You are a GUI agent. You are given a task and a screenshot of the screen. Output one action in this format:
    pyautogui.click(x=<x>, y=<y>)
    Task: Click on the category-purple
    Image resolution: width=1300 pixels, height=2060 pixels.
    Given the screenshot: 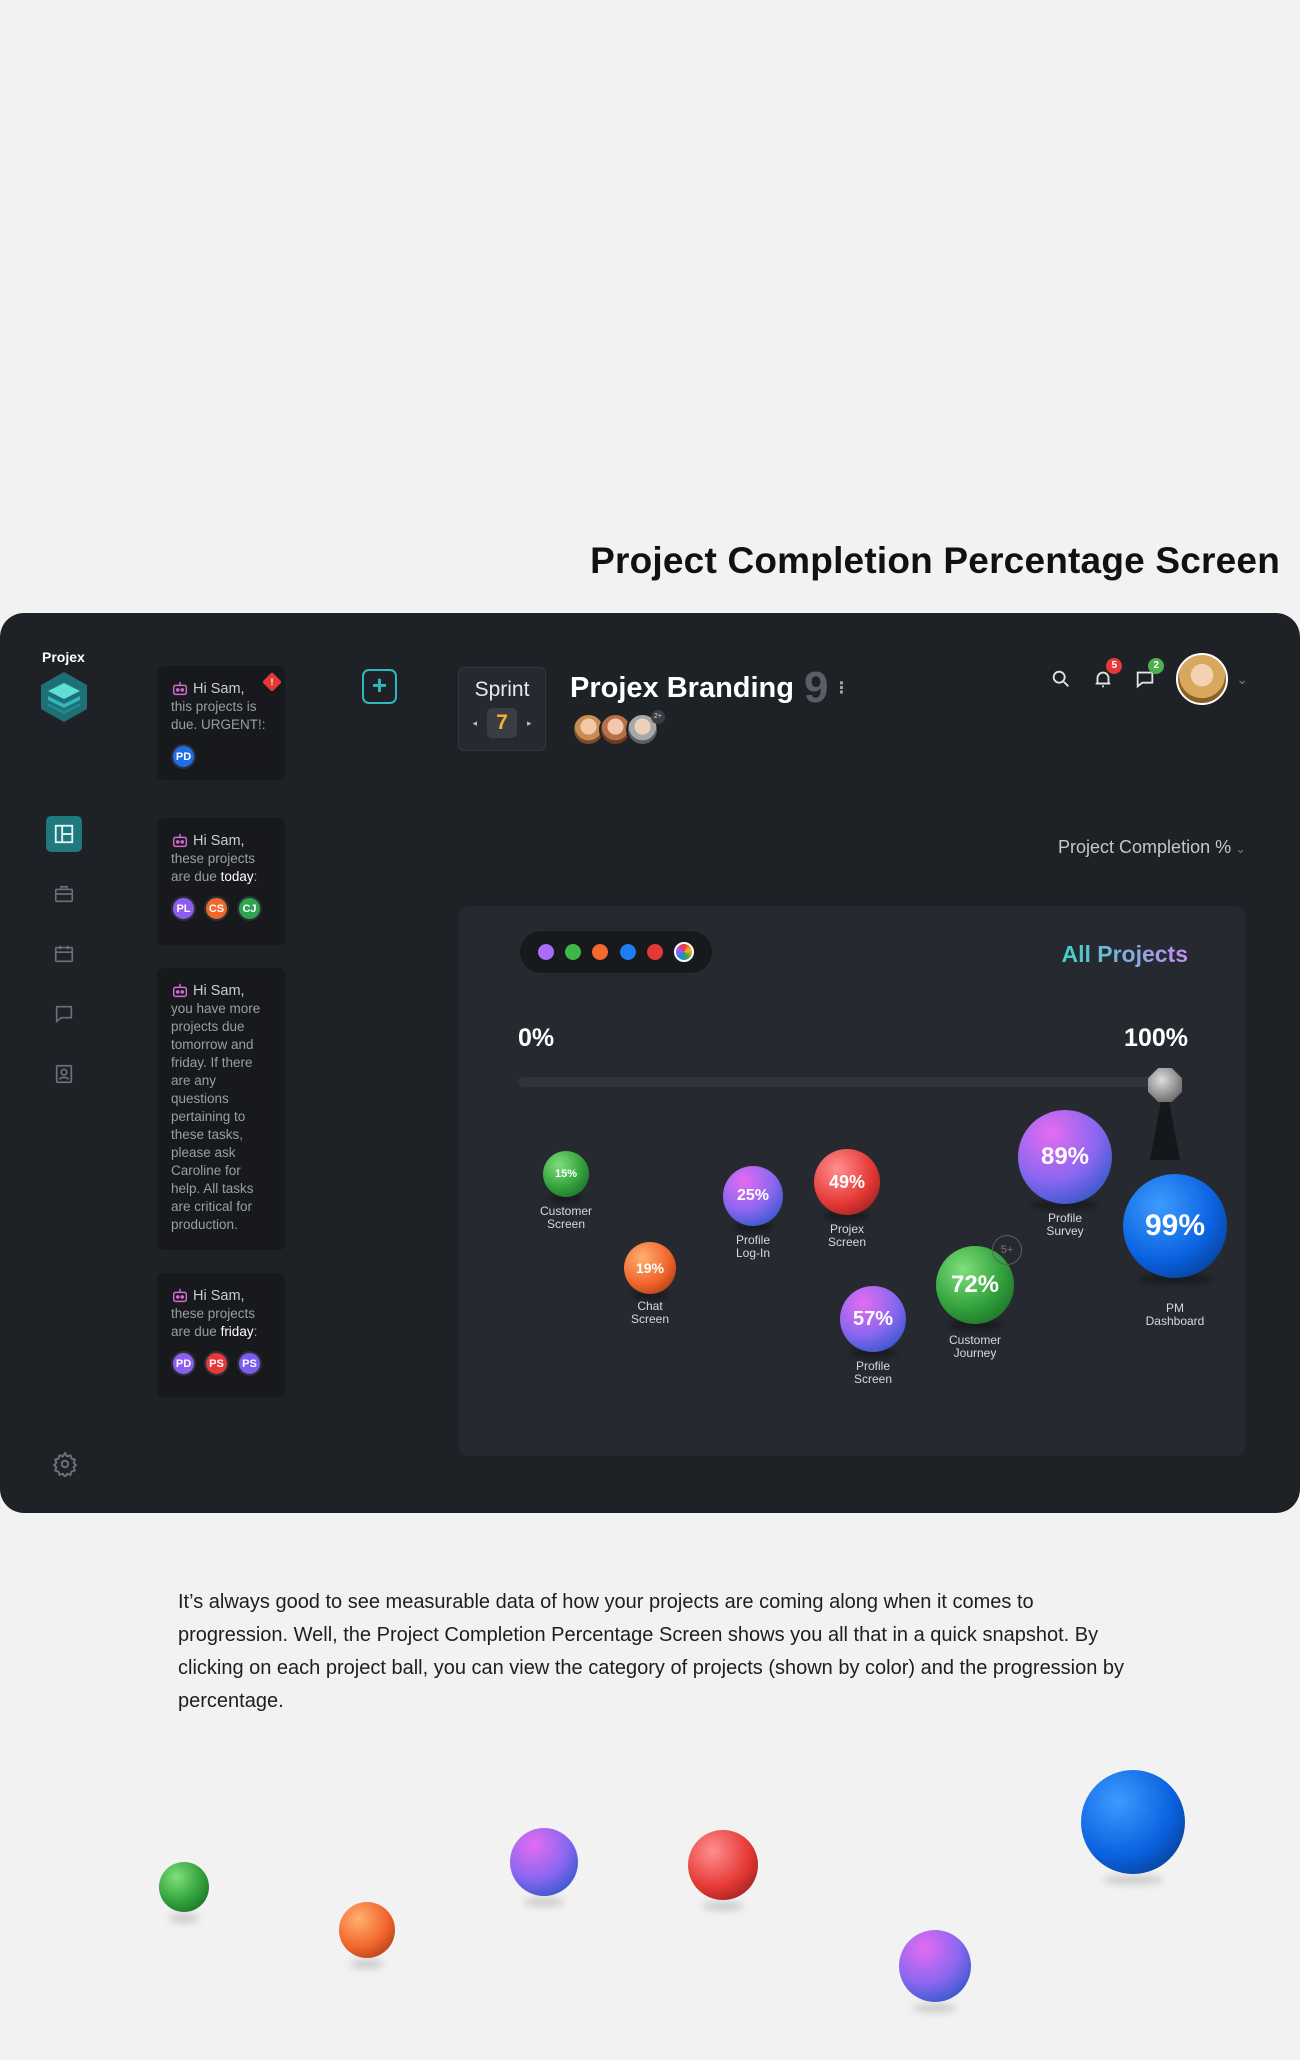 What is the action you would take?
    pyautogui.click(x=545, y=952)
    